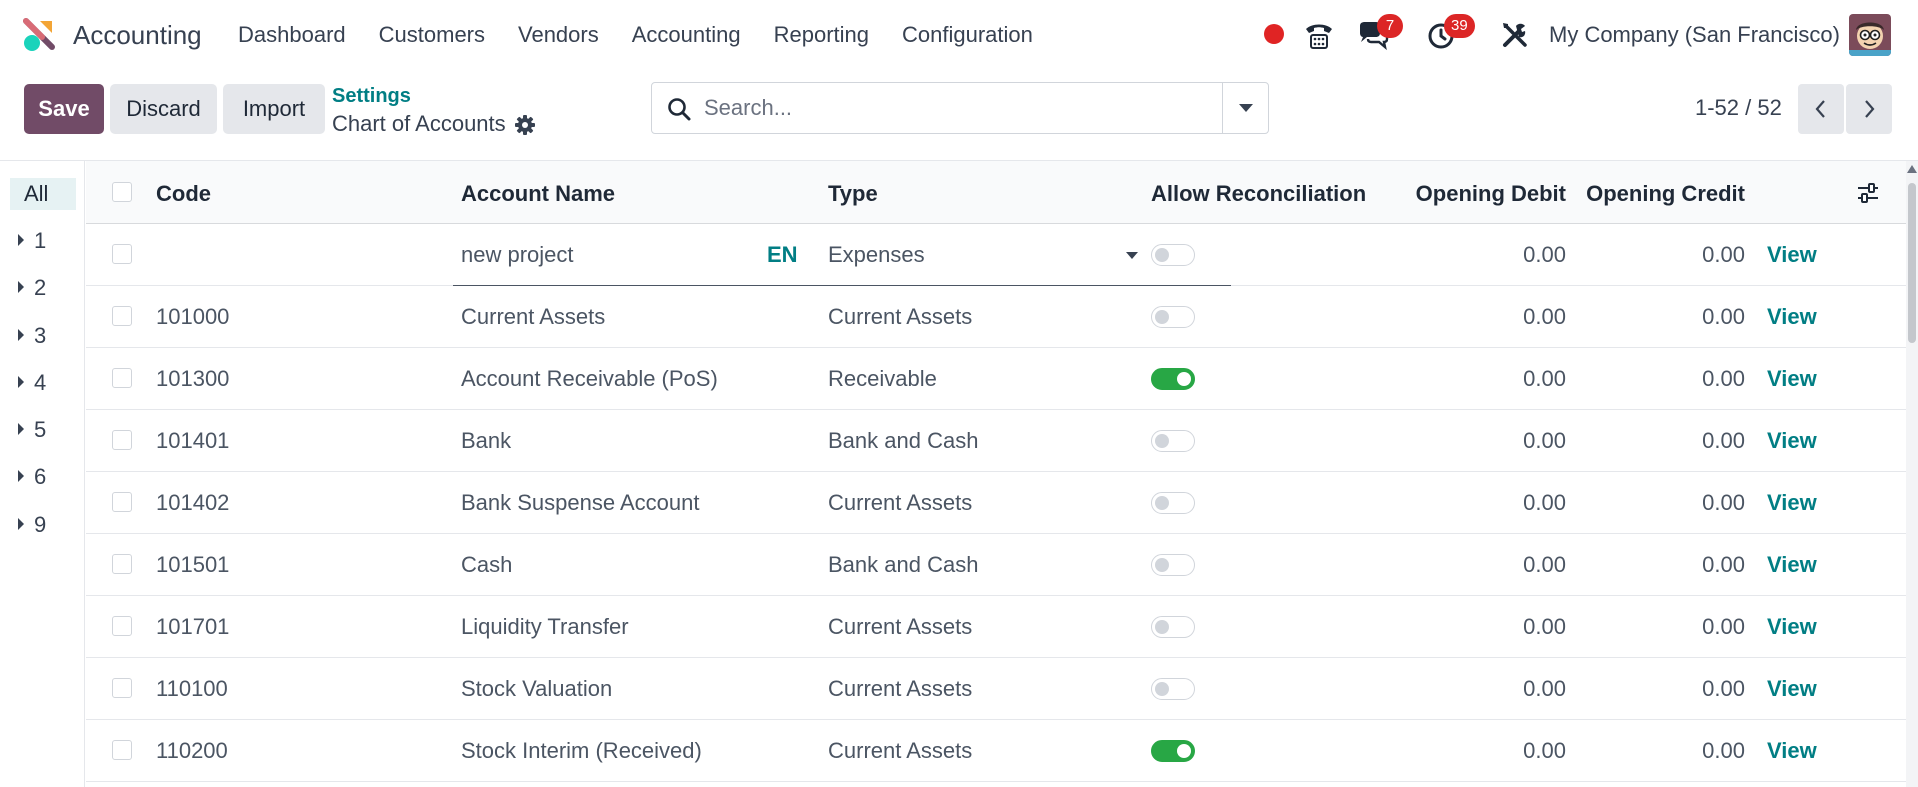 The height and width of the screenshot is (787, 1918). I want to click on discard-button: Discard, so click(163, 109).